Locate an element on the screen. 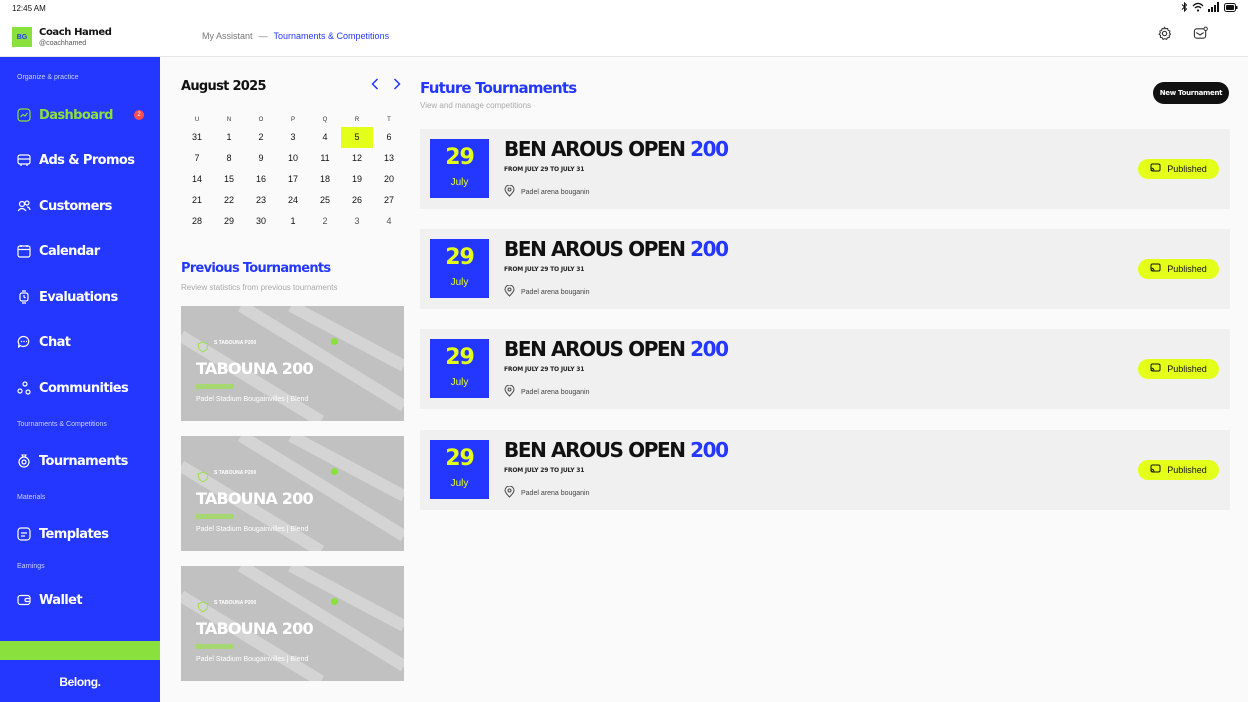 The image size is (1248, 702). settings-button is located at coordinates (1164, 35).